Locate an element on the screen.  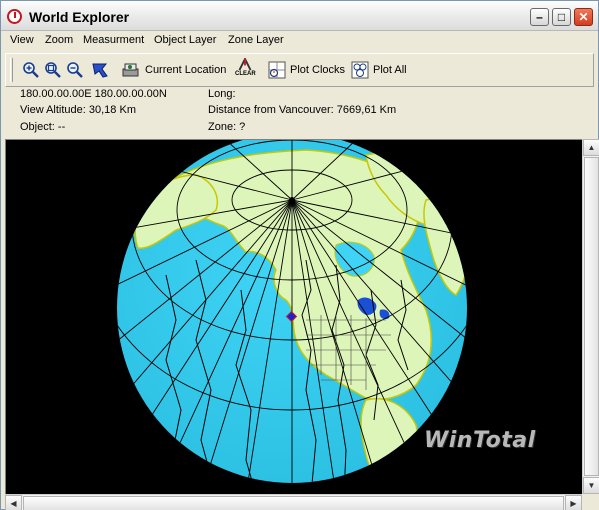
vertical-scroll-thumb is located at coordinates (591, 316).